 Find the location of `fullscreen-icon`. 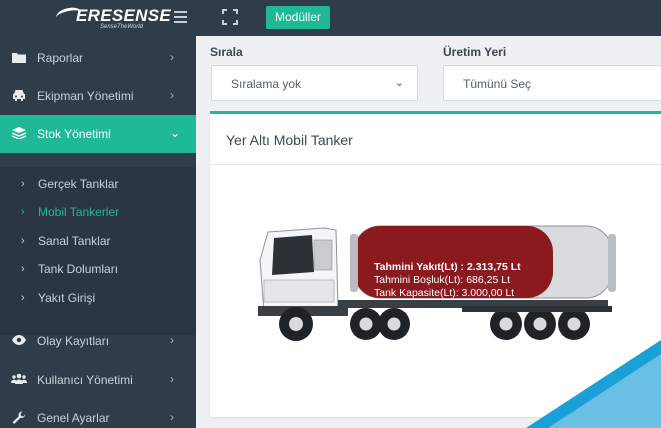

fullscreen-icon is located at coordinates (230, 17).